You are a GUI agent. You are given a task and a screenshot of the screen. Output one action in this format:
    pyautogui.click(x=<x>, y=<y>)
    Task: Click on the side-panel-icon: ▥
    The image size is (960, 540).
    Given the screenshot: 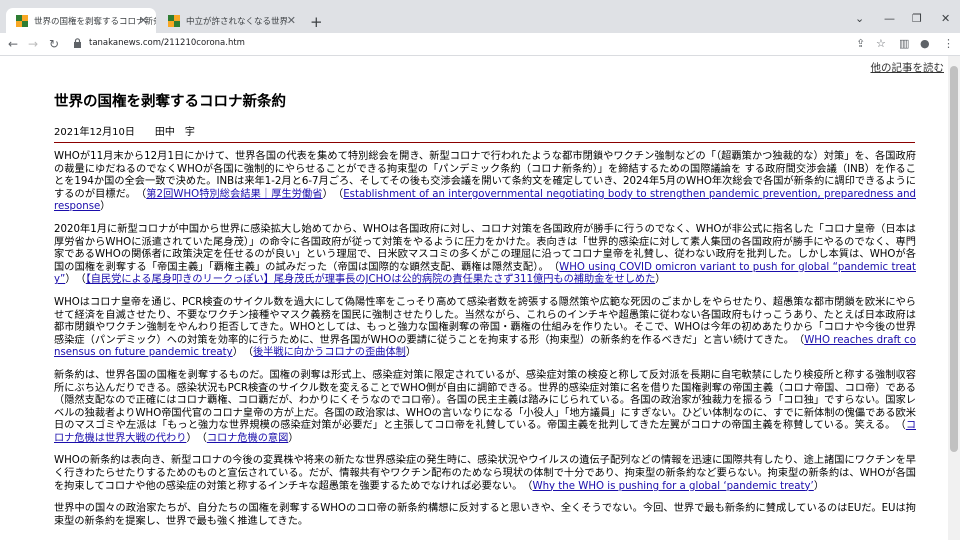 What is the action you would take?
    pyautogui.click(x=904, y=43)
    